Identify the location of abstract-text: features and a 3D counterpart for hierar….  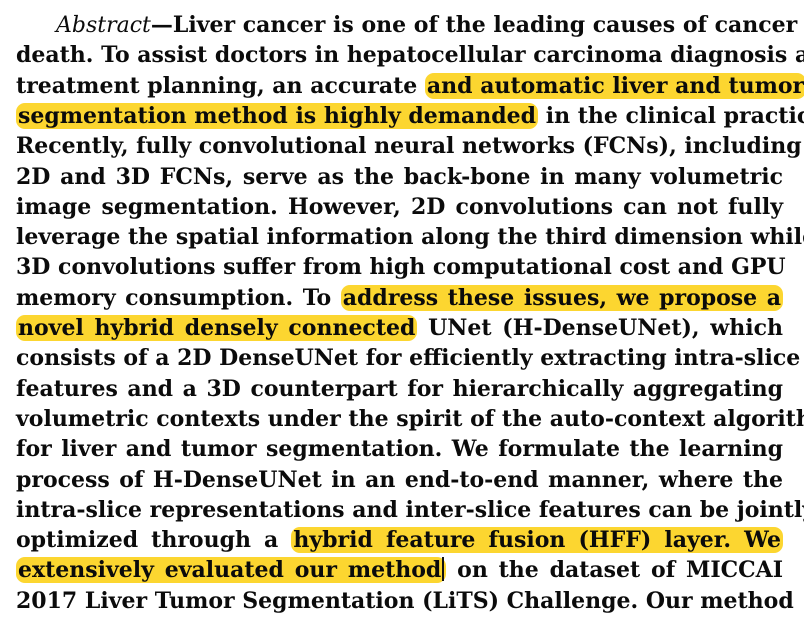
(399, 388).